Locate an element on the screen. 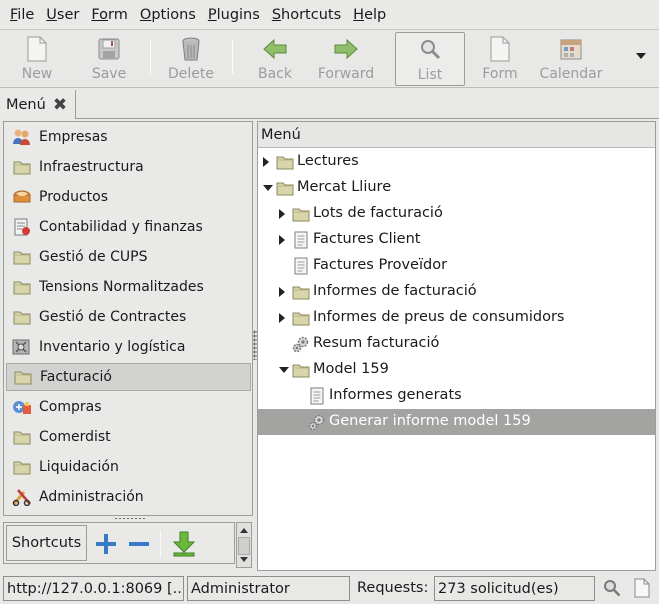 The height and width of the screenshot is (604, 659). tree-row: Informes de preus de consumidors is located at coordinates (456, 318).